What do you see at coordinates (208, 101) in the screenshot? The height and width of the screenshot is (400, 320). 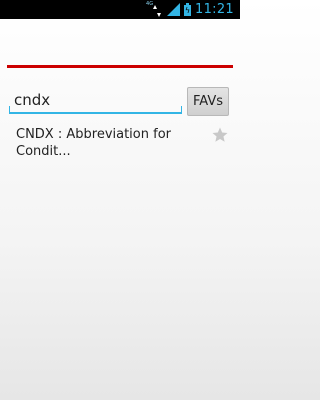 I see `favs-button: FAVs` at bounding box center [208, 101].